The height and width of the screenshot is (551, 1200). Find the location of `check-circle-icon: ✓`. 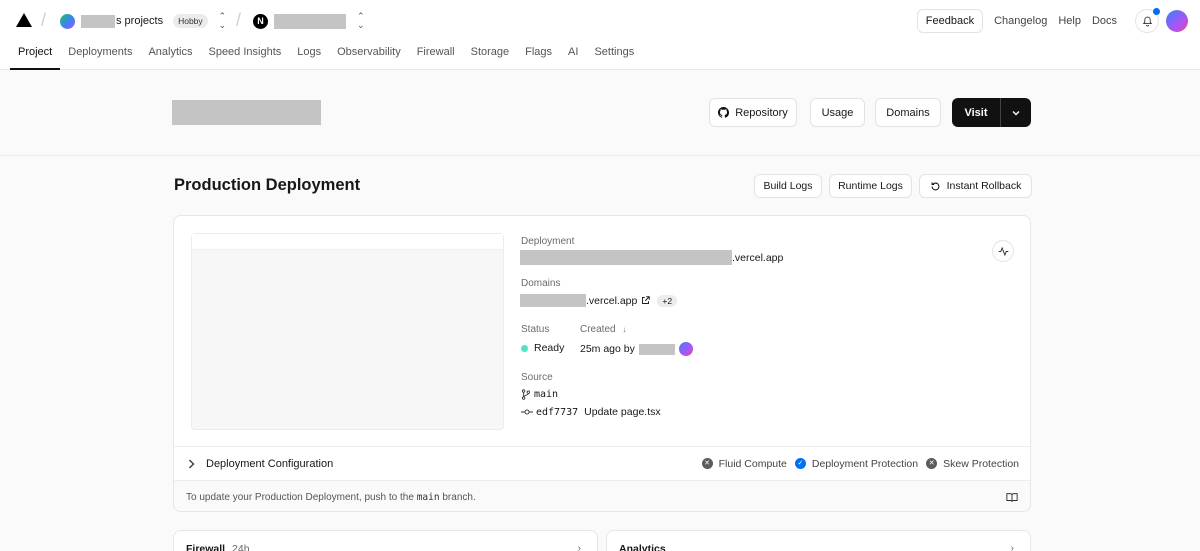

check-circle-icon: ✓ is located at coordinates (800, 463).